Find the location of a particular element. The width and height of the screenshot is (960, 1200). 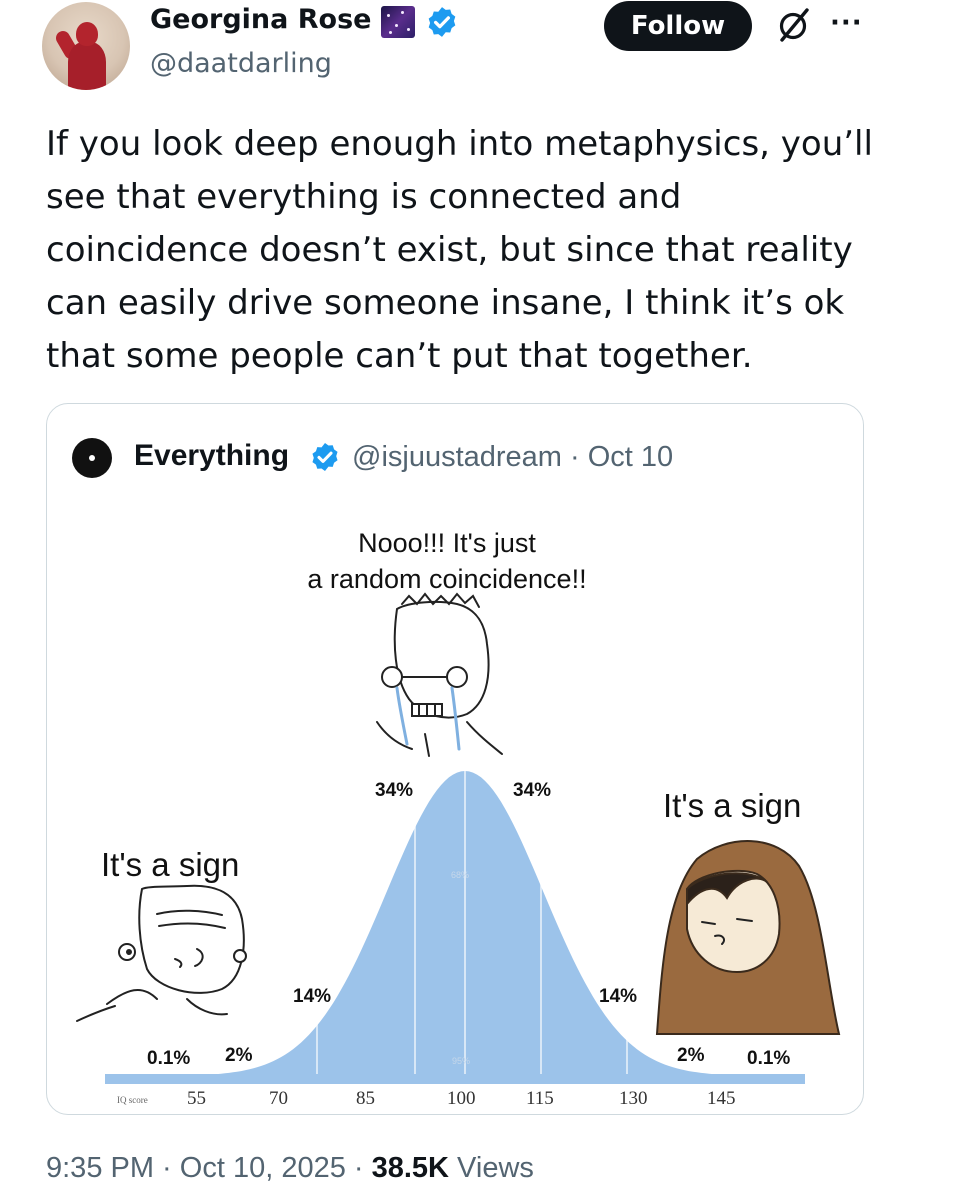

pct-left-34: 34% is located at coordinates (394, 790).